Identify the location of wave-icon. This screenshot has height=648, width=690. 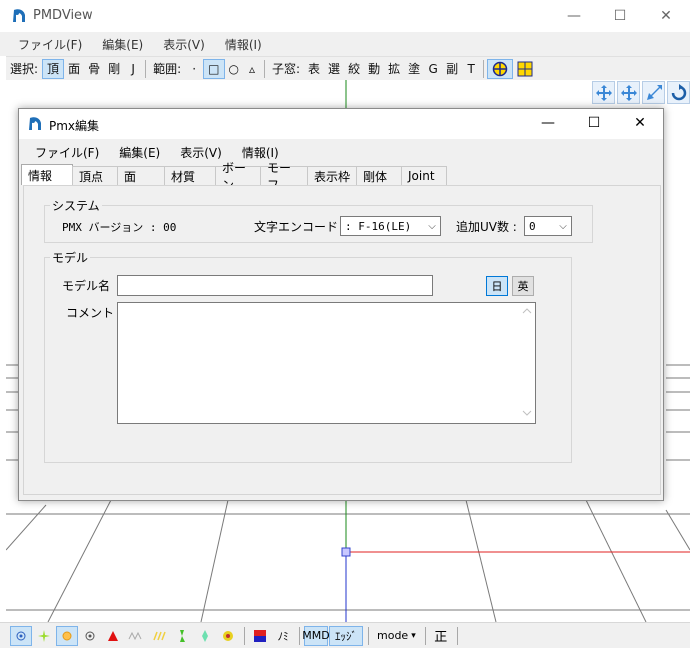
(136, 636).